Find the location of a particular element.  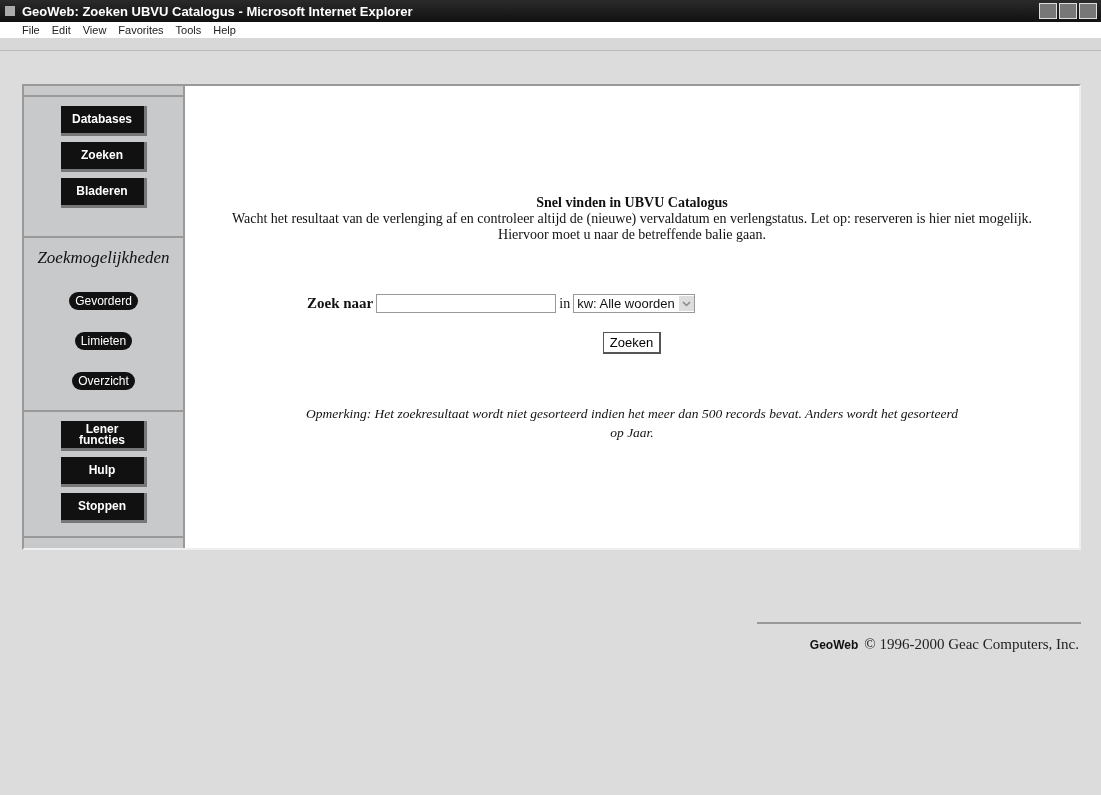

section-heading: Zoekmogelijkheden is located at coordinates (103, 258).